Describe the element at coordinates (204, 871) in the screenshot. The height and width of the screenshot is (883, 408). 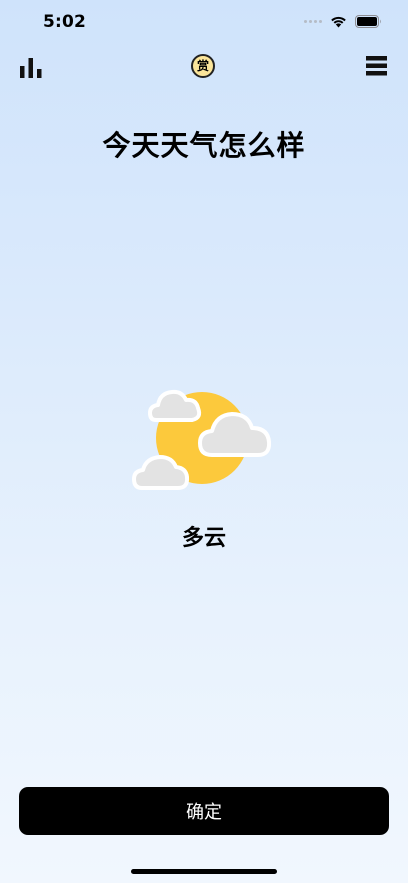
I see `home-indicator` at that location.